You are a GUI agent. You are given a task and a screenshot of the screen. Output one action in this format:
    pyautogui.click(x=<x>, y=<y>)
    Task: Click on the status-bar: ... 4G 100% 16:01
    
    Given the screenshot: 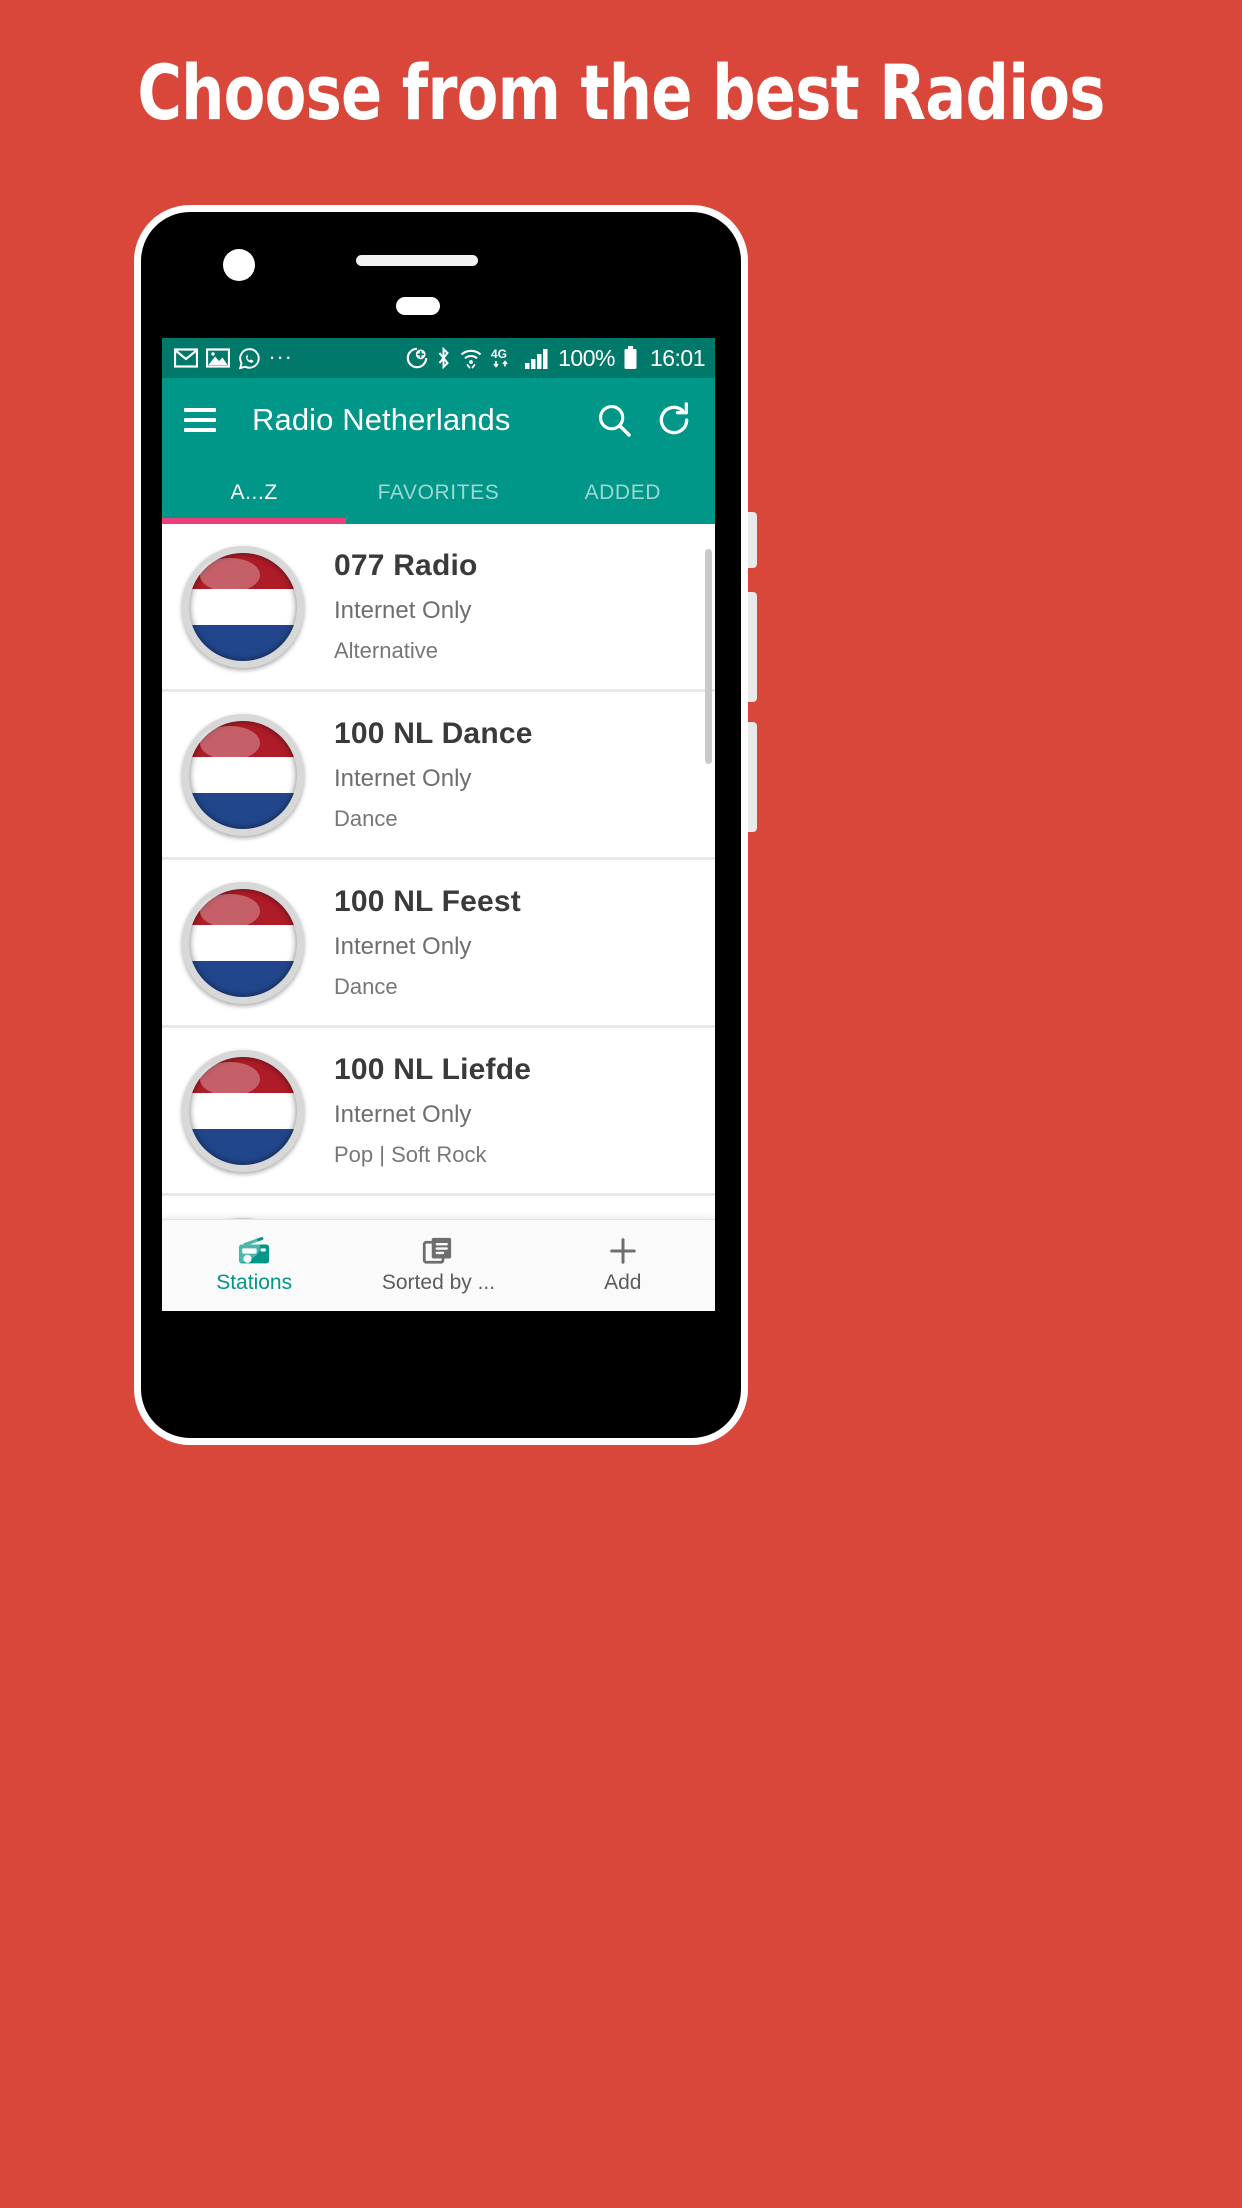 What is the action you would take?
    pyautogui.click(x=438, y=358)
    